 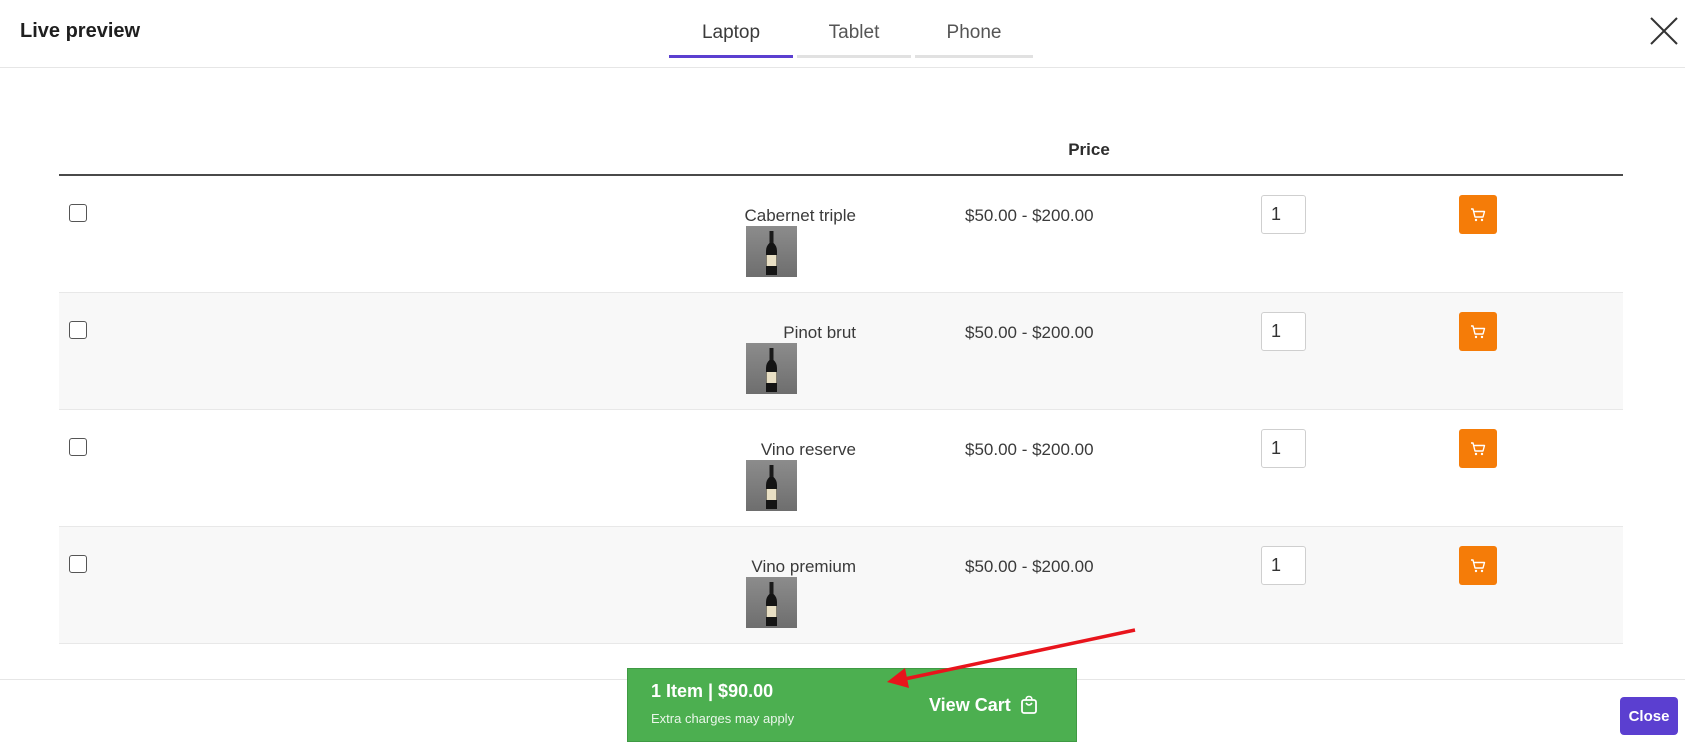 What do you see at coordinates (841, 351) in the screenshot?
I see `table-row: Pinot brut $50.00 - $200.00` at bounding box center [841, 351].